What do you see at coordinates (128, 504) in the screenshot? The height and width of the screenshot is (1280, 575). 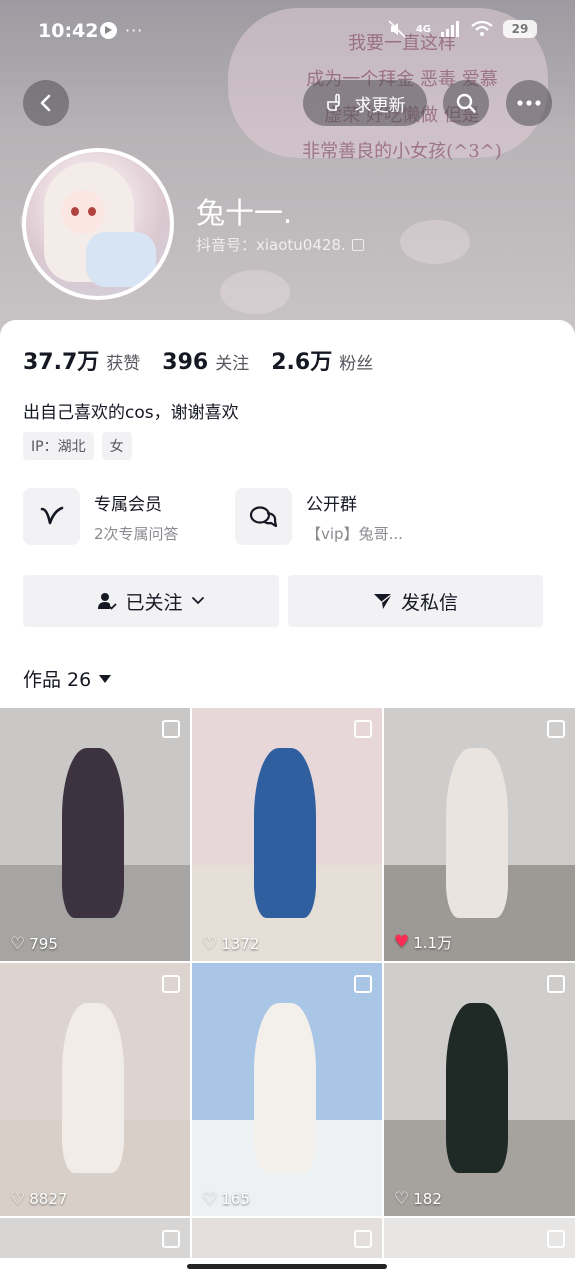 I see `feature-title: 专属会员` at bounding box center [128, 504].